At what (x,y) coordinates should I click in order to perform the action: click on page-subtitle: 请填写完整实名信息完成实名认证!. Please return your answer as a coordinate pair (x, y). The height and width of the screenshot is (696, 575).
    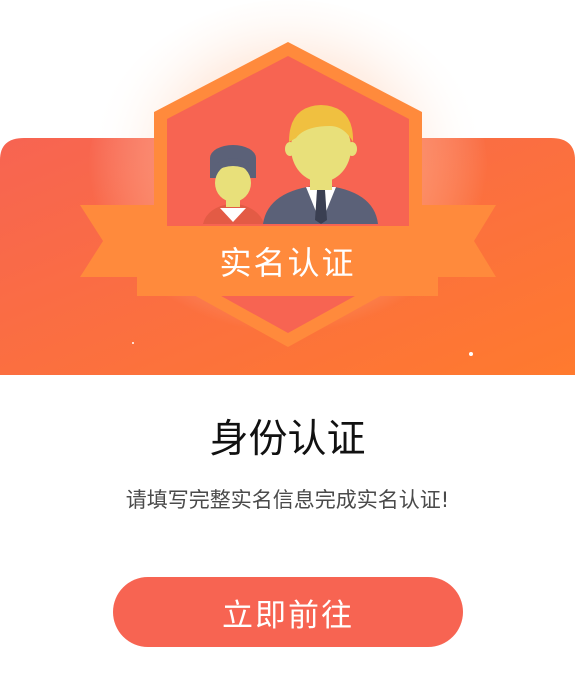
    Looking at the image, I should click on (287, 500).